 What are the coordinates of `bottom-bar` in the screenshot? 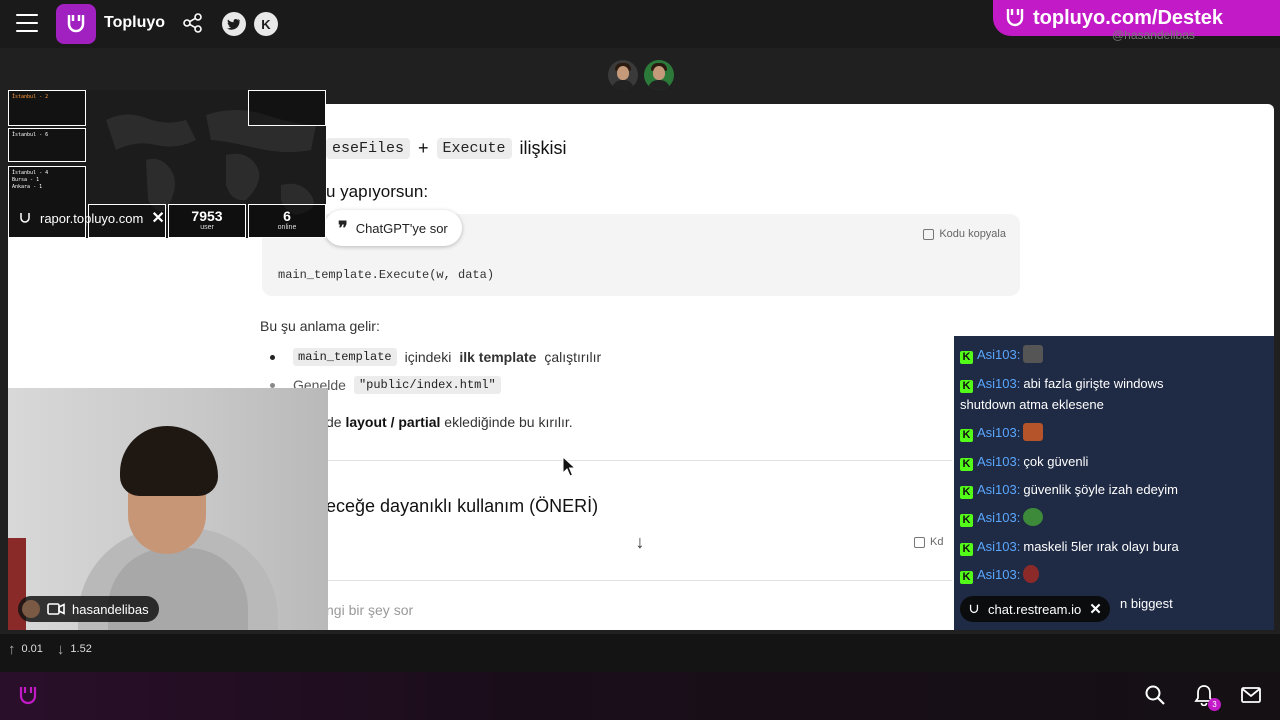 It's located at (640, 696).